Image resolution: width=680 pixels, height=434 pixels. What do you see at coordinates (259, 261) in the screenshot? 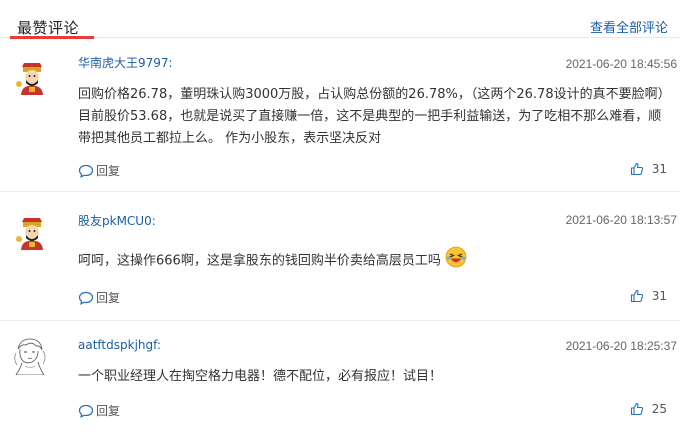
I see `comment-text-body: 呵呵，这操作666啊，这是拿股东的钱回购半价卖给高层员工吗` at bounding box center [259, 261].